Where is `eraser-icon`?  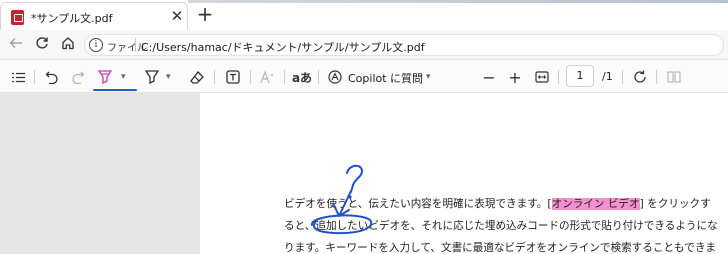 eraser-icon is located at coordinates (196, 77).